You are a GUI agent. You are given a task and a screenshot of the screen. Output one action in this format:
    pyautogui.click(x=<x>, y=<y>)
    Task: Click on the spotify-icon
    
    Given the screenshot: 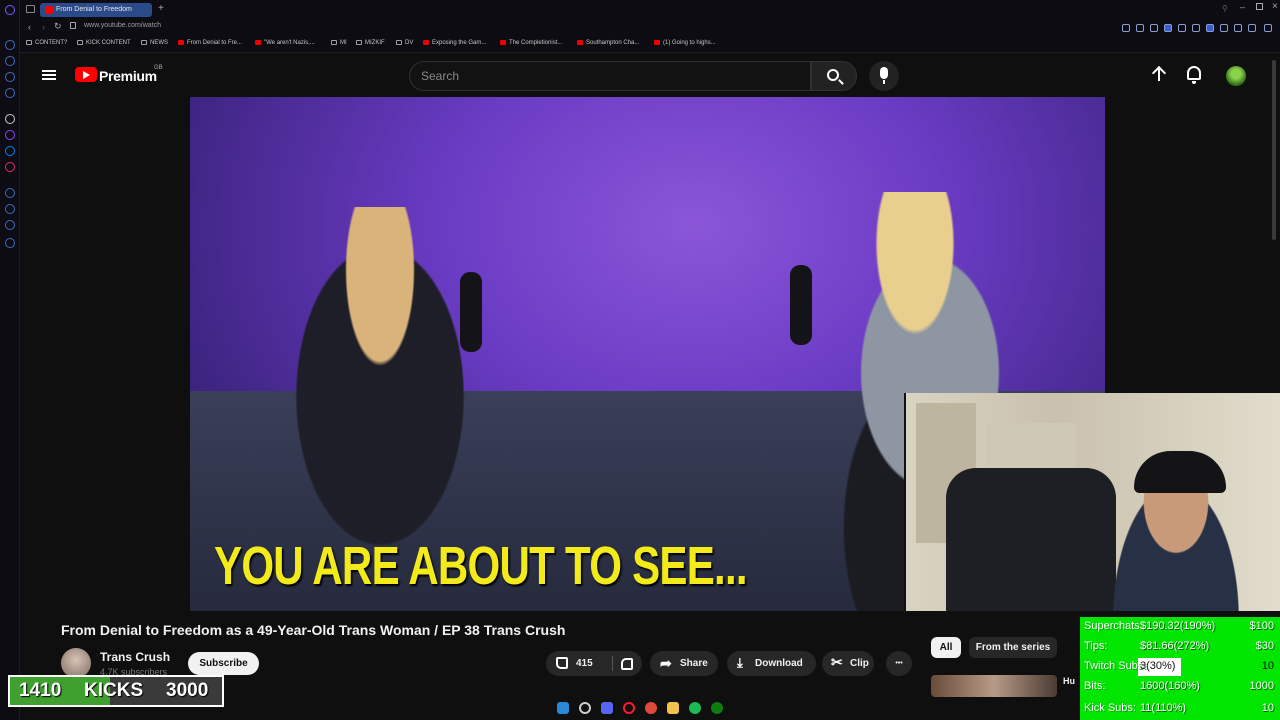 What is the action you would take?
    pyautogui.click(x=695, y=708)
    